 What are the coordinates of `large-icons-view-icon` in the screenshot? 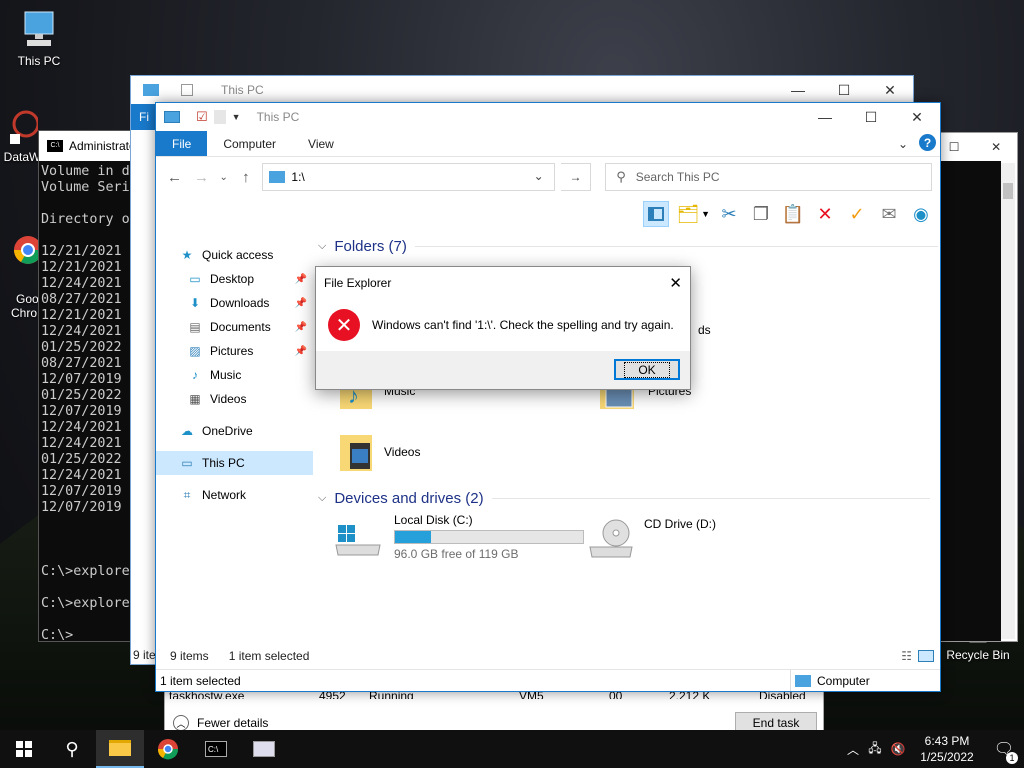 It's located at (926, 656).